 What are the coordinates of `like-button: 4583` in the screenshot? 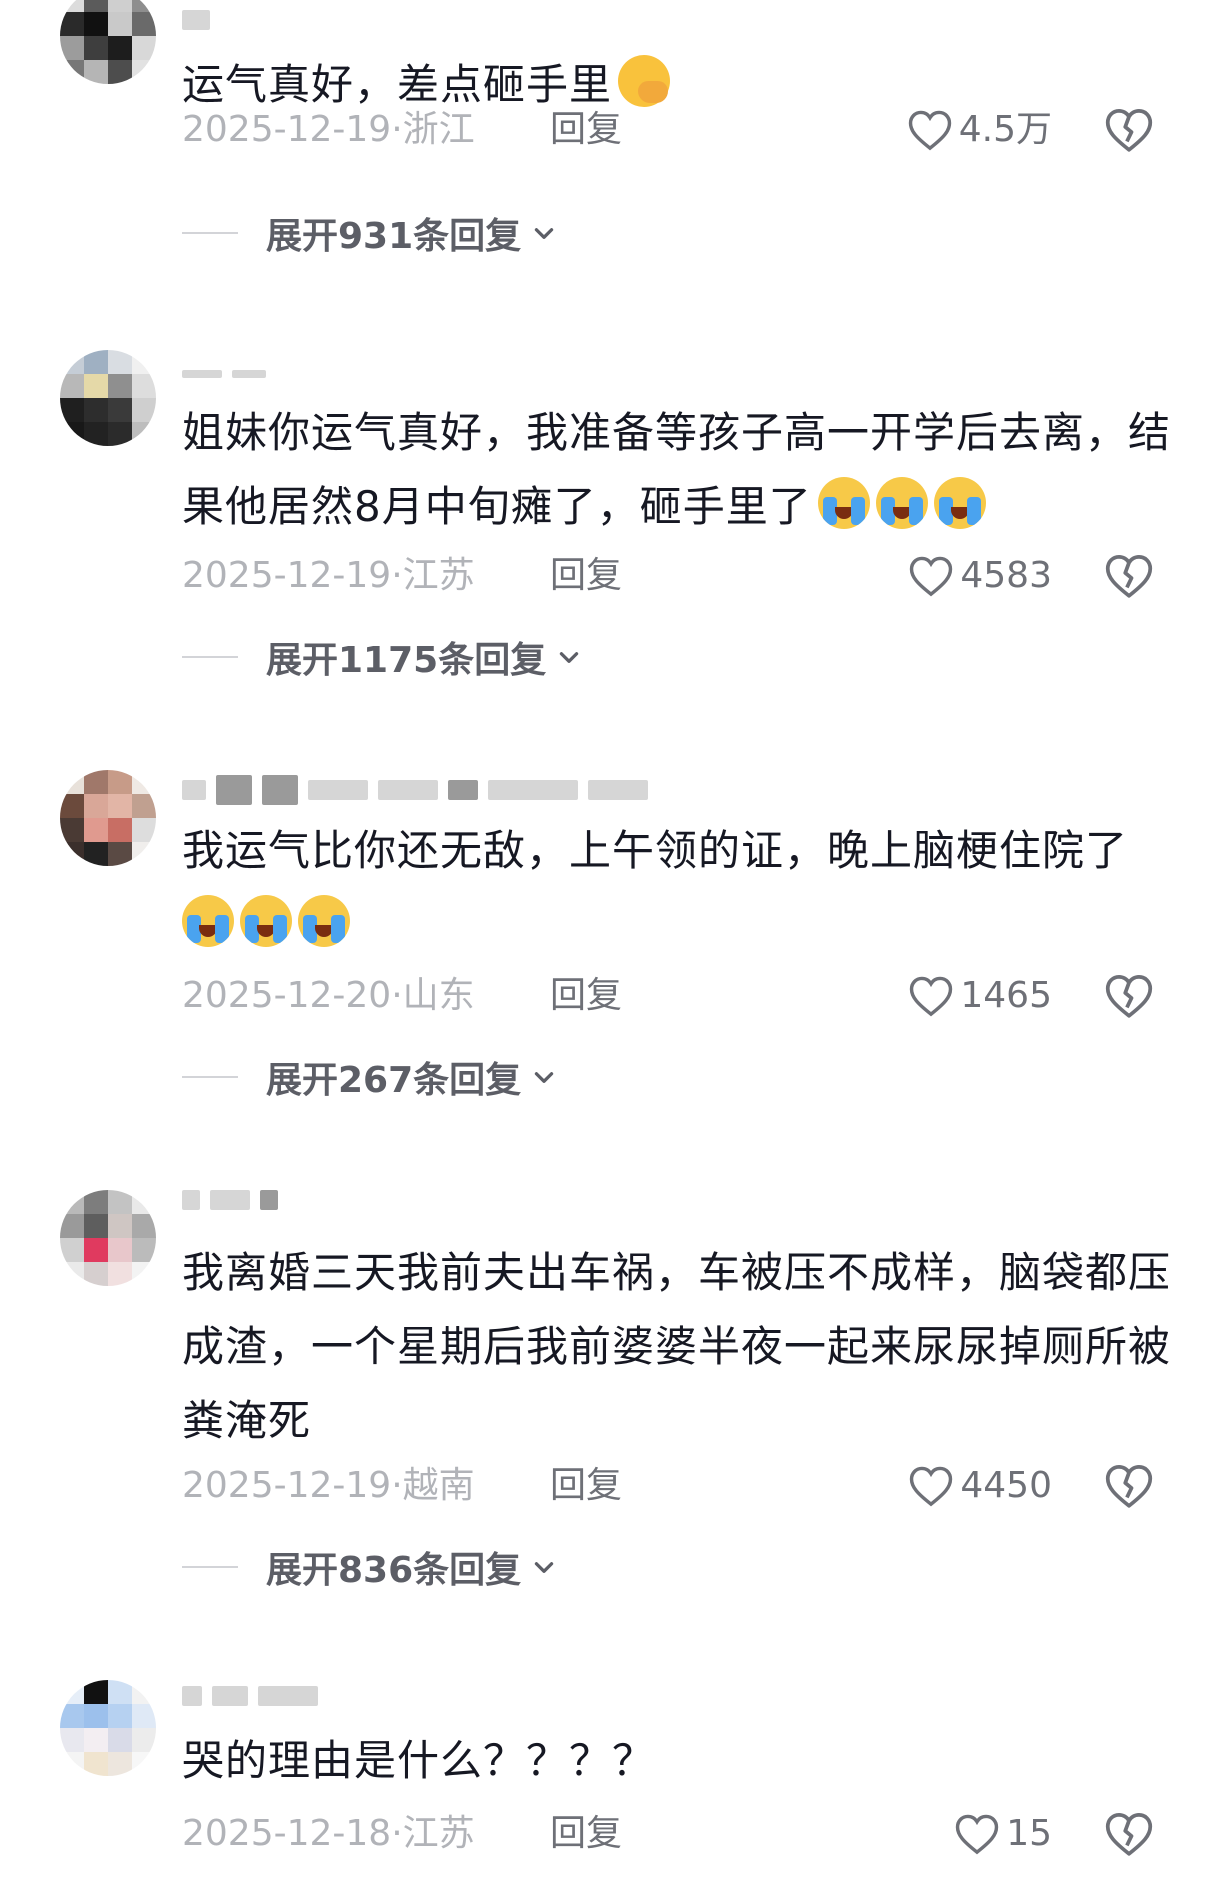 It's located at (980, 576).